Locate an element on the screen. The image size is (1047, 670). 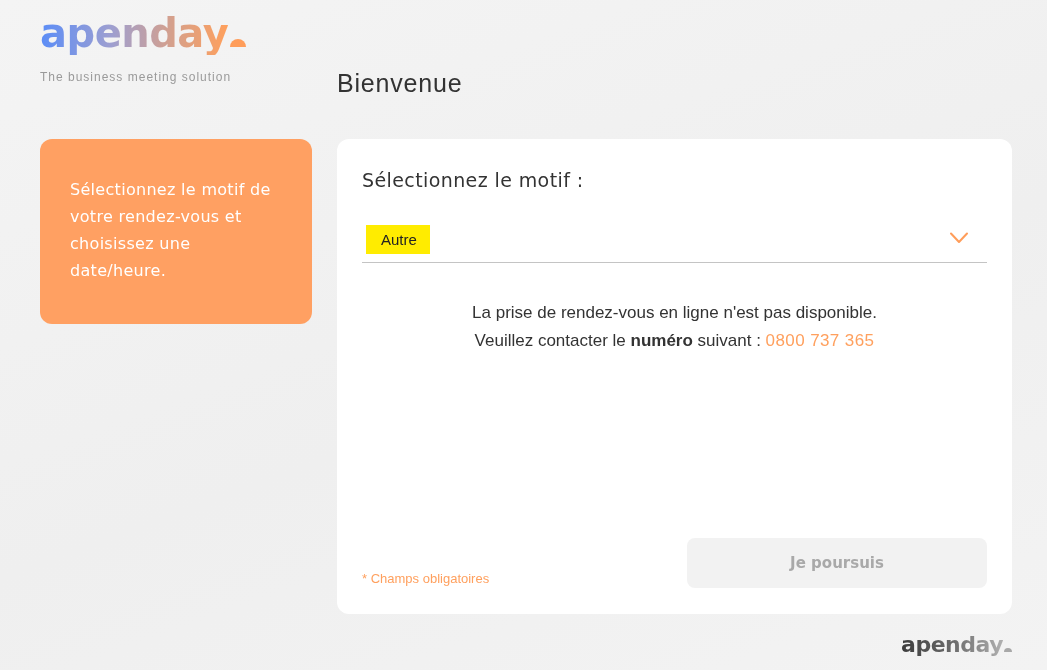
page-title: Bienvenue is located at coordinates (400, 83).